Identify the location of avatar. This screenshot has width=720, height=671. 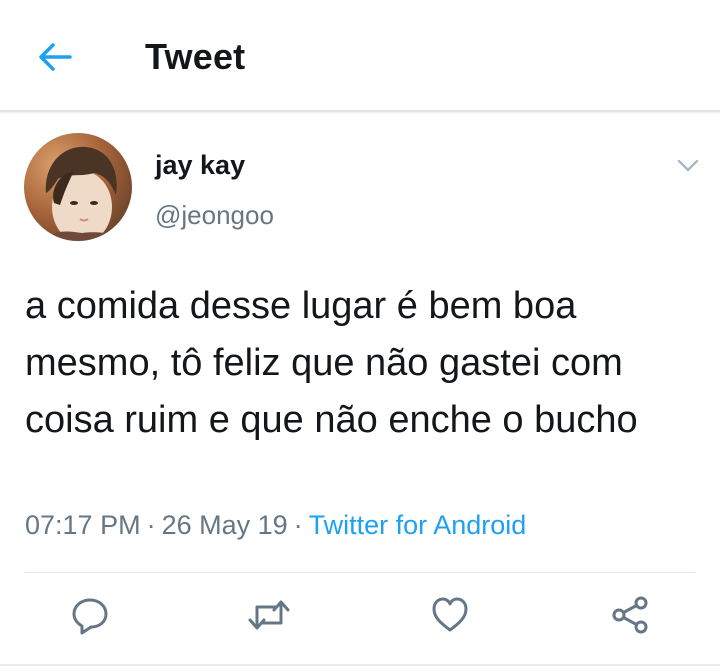
(78, 187).